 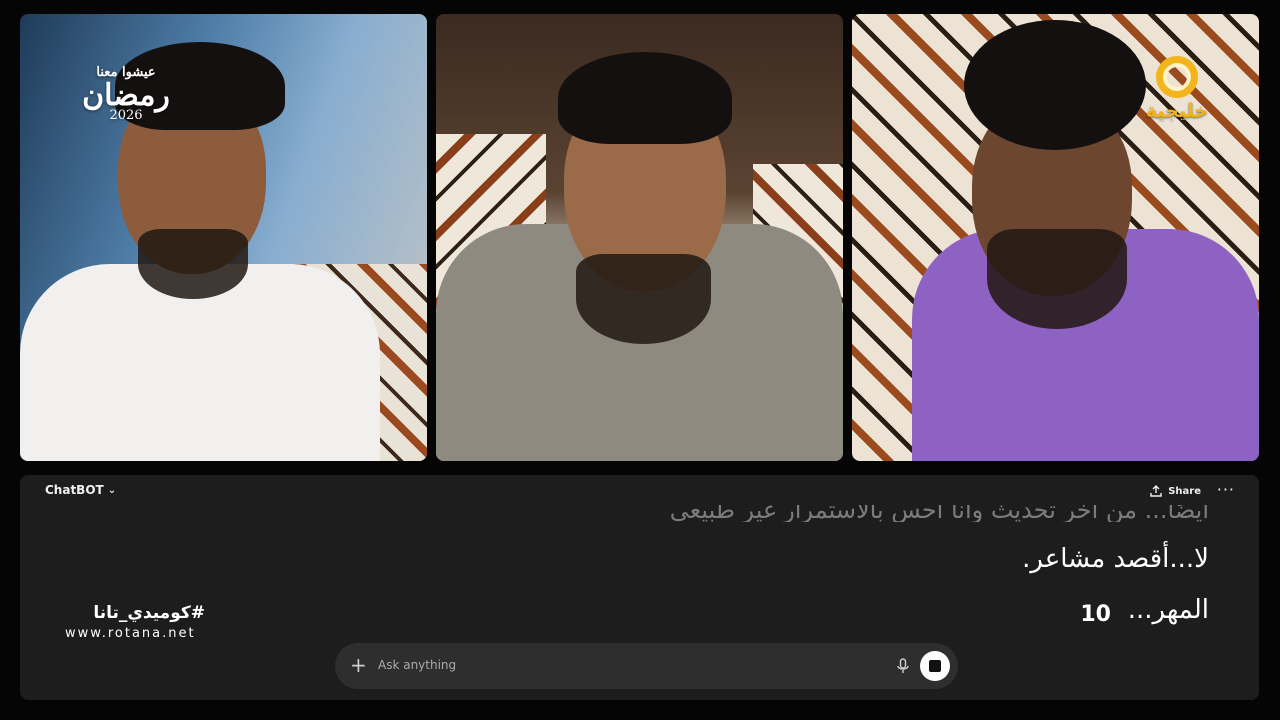 What do you see at coordinates (1226, 489) in the screenshot?
I see `more-options-button: ···` at bounding box center [1226, 489].